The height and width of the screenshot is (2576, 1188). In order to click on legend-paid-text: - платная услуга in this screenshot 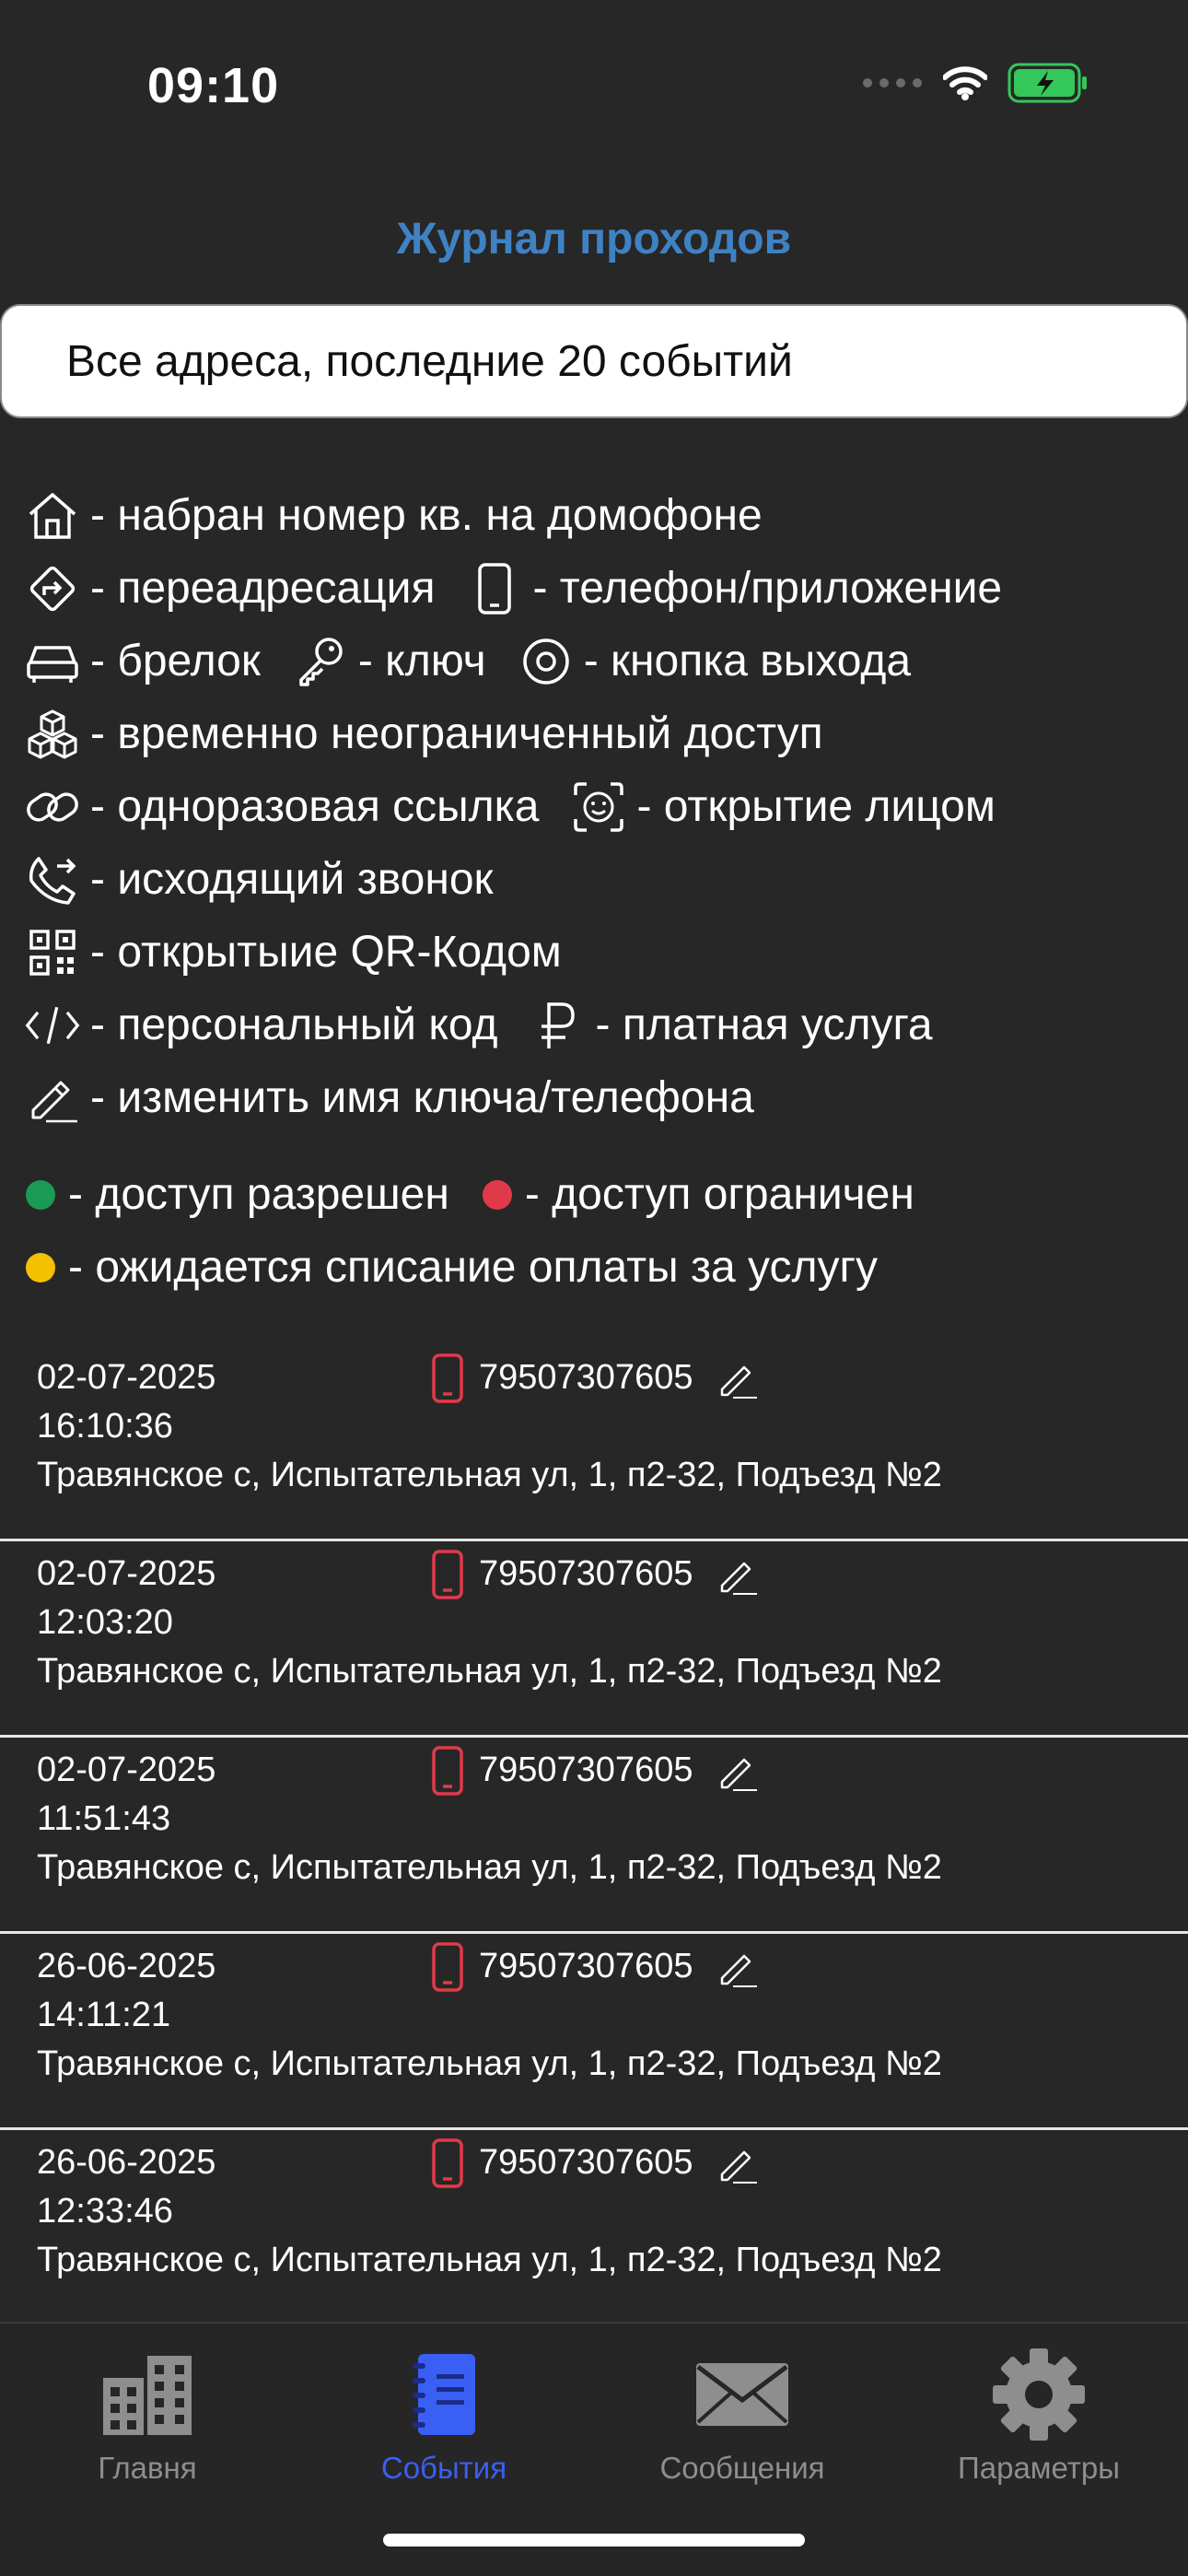, I will do `click(764, 1025)`.